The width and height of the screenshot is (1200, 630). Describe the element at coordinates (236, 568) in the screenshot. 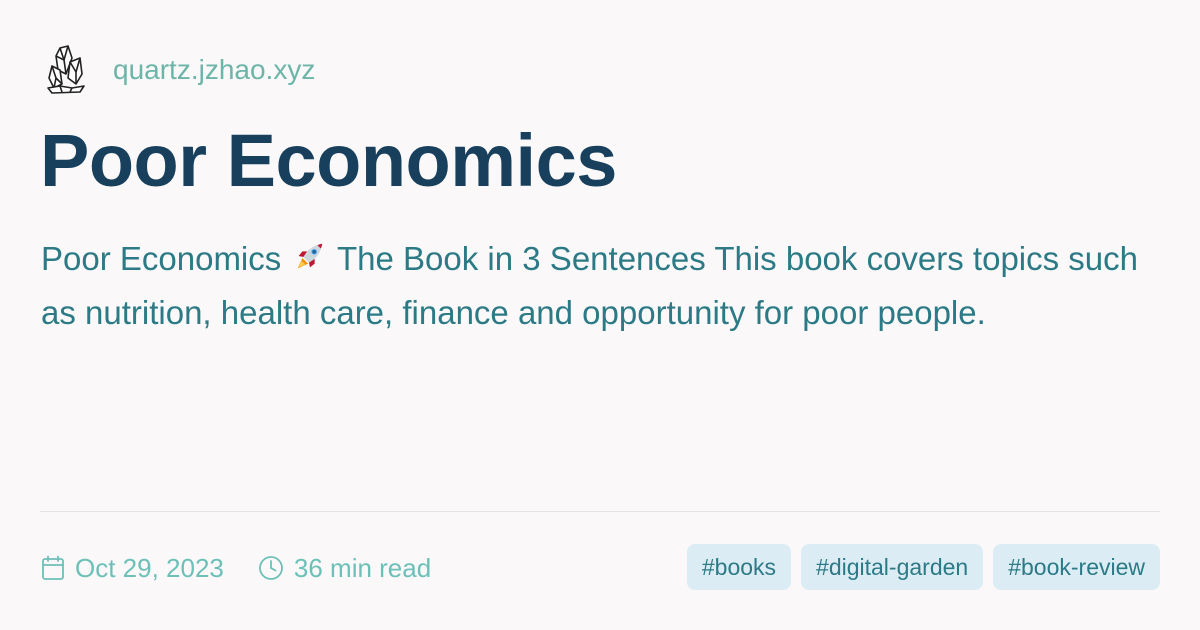

I see `article-meta: Oct 29, 2023 36 min read` at that location.